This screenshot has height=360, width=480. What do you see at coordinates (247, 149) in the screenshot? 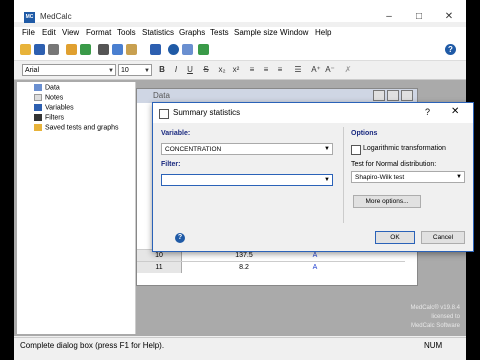
I see `variable-select: CONCENTRATION ▼` at bounding box center [247, 149].